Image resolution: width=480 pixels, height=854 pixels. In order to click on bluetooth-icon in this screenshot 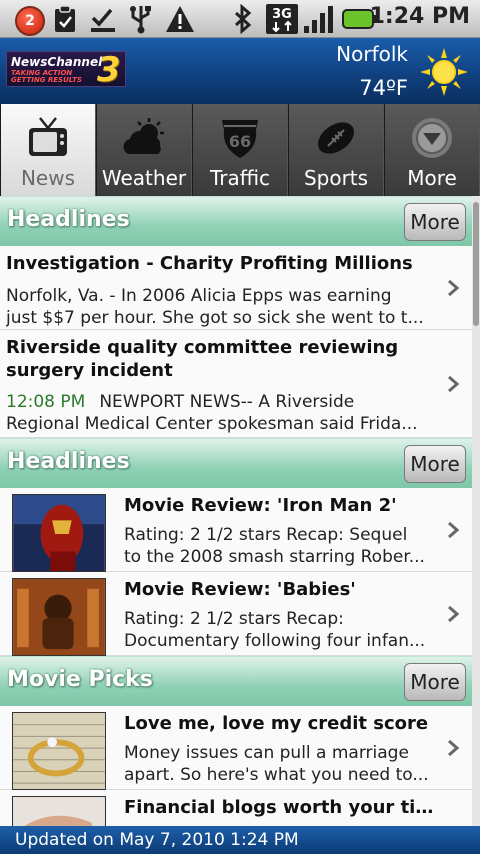, I will do `click(243, 19)`.